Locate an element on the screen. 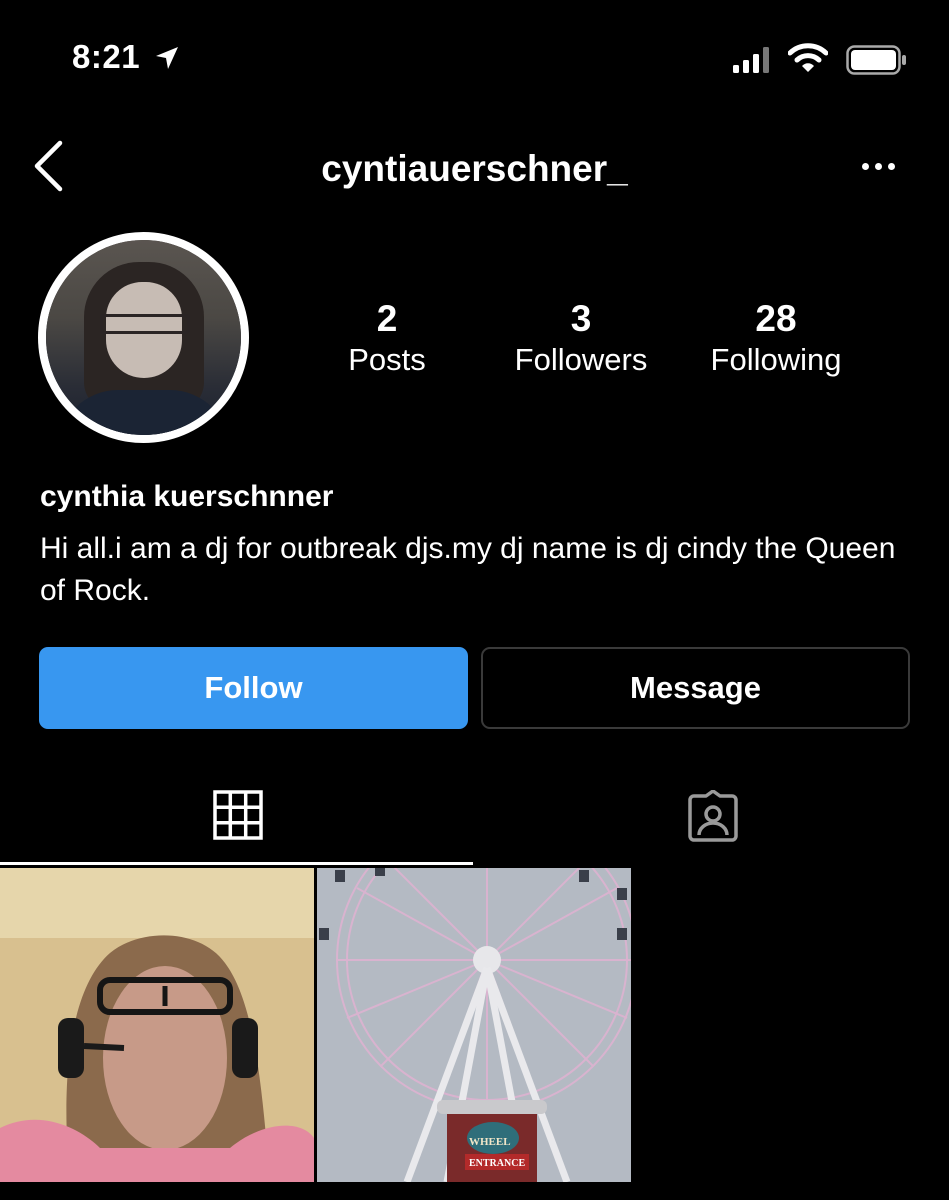  post-2-entrance-text: ENTRANCE is located at coordinates (497, 1163).